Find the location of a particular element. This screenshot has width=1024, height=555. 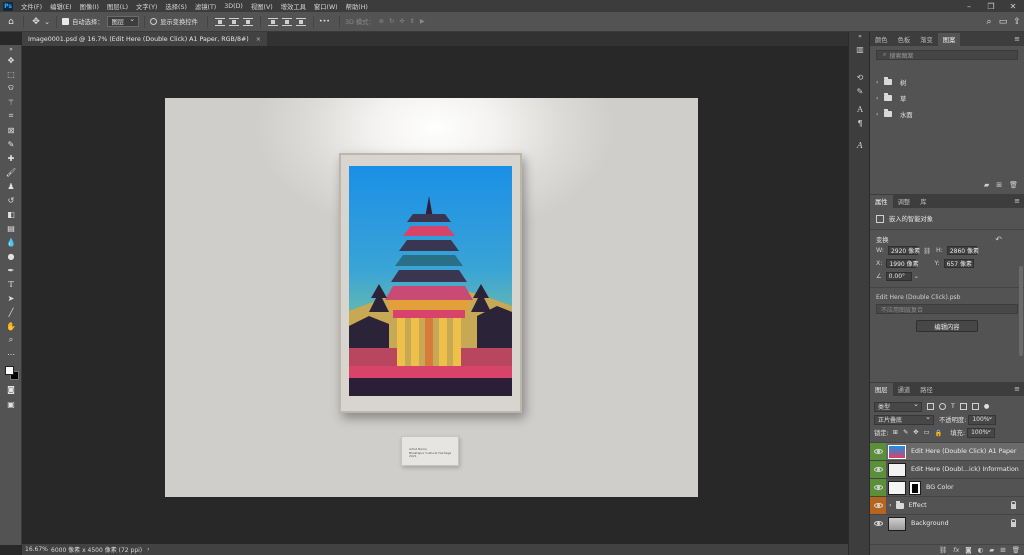

layer-row: BG Color is located at coordinates (947, 487).